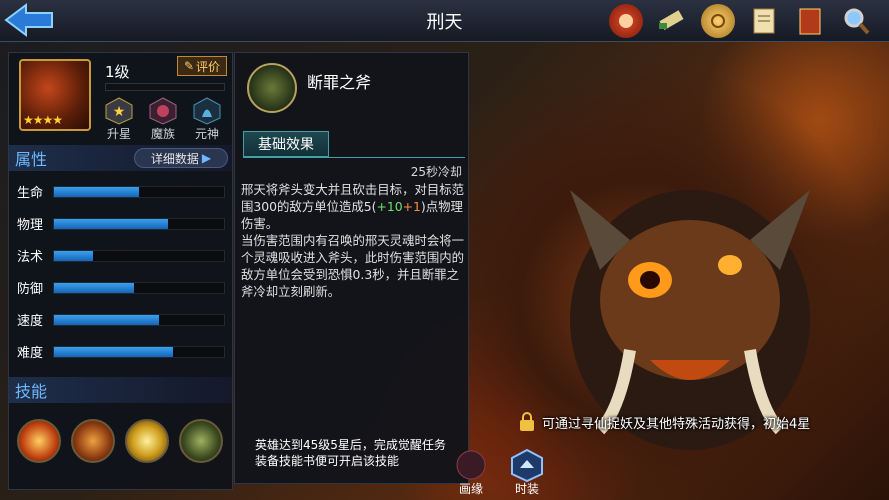  What do you see at coordinates (189, 66) in the screenshot?
I see `edit-icon: ✎` at bounding box center [189, 66].